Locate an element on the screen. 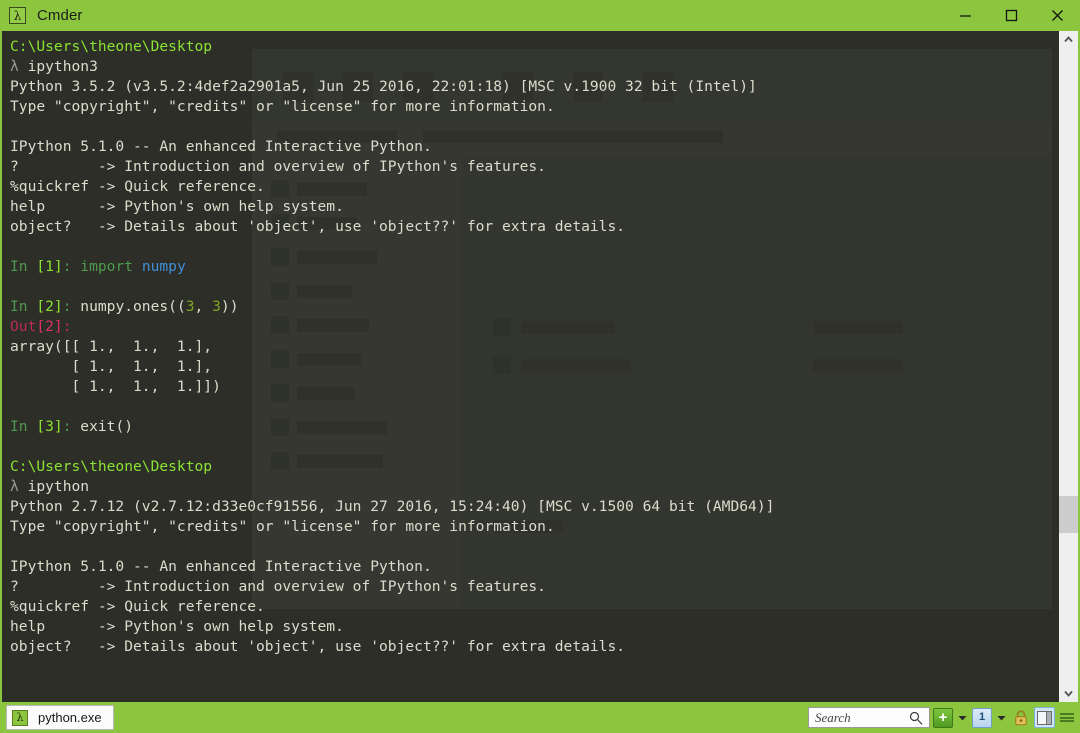  plus-icon: + is located at coordinates (943, 717).